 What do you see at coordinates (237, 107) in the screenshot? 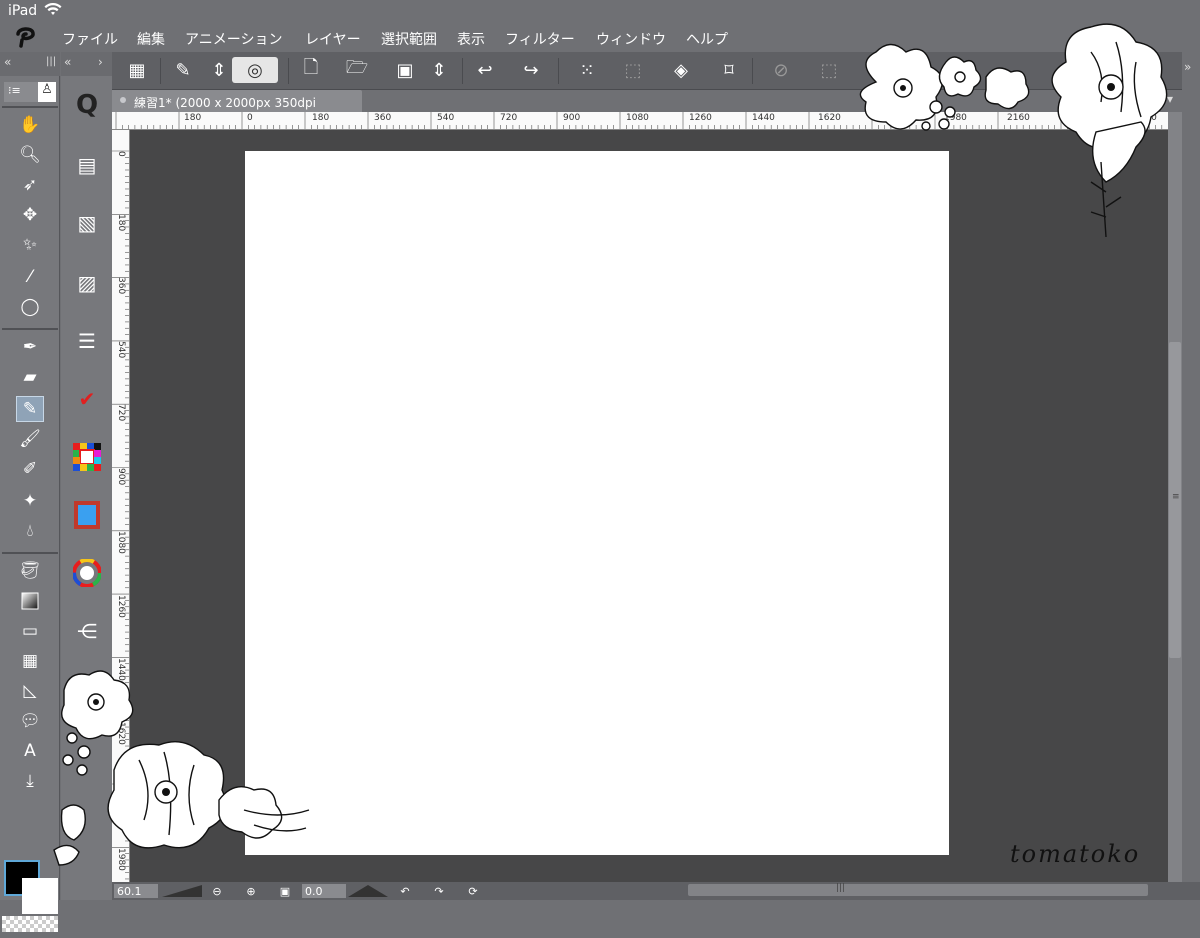
I see `document-tab: 練習1* (2000 x 2000px 350dpi 60.1%)` at bounding box center [237, 107].